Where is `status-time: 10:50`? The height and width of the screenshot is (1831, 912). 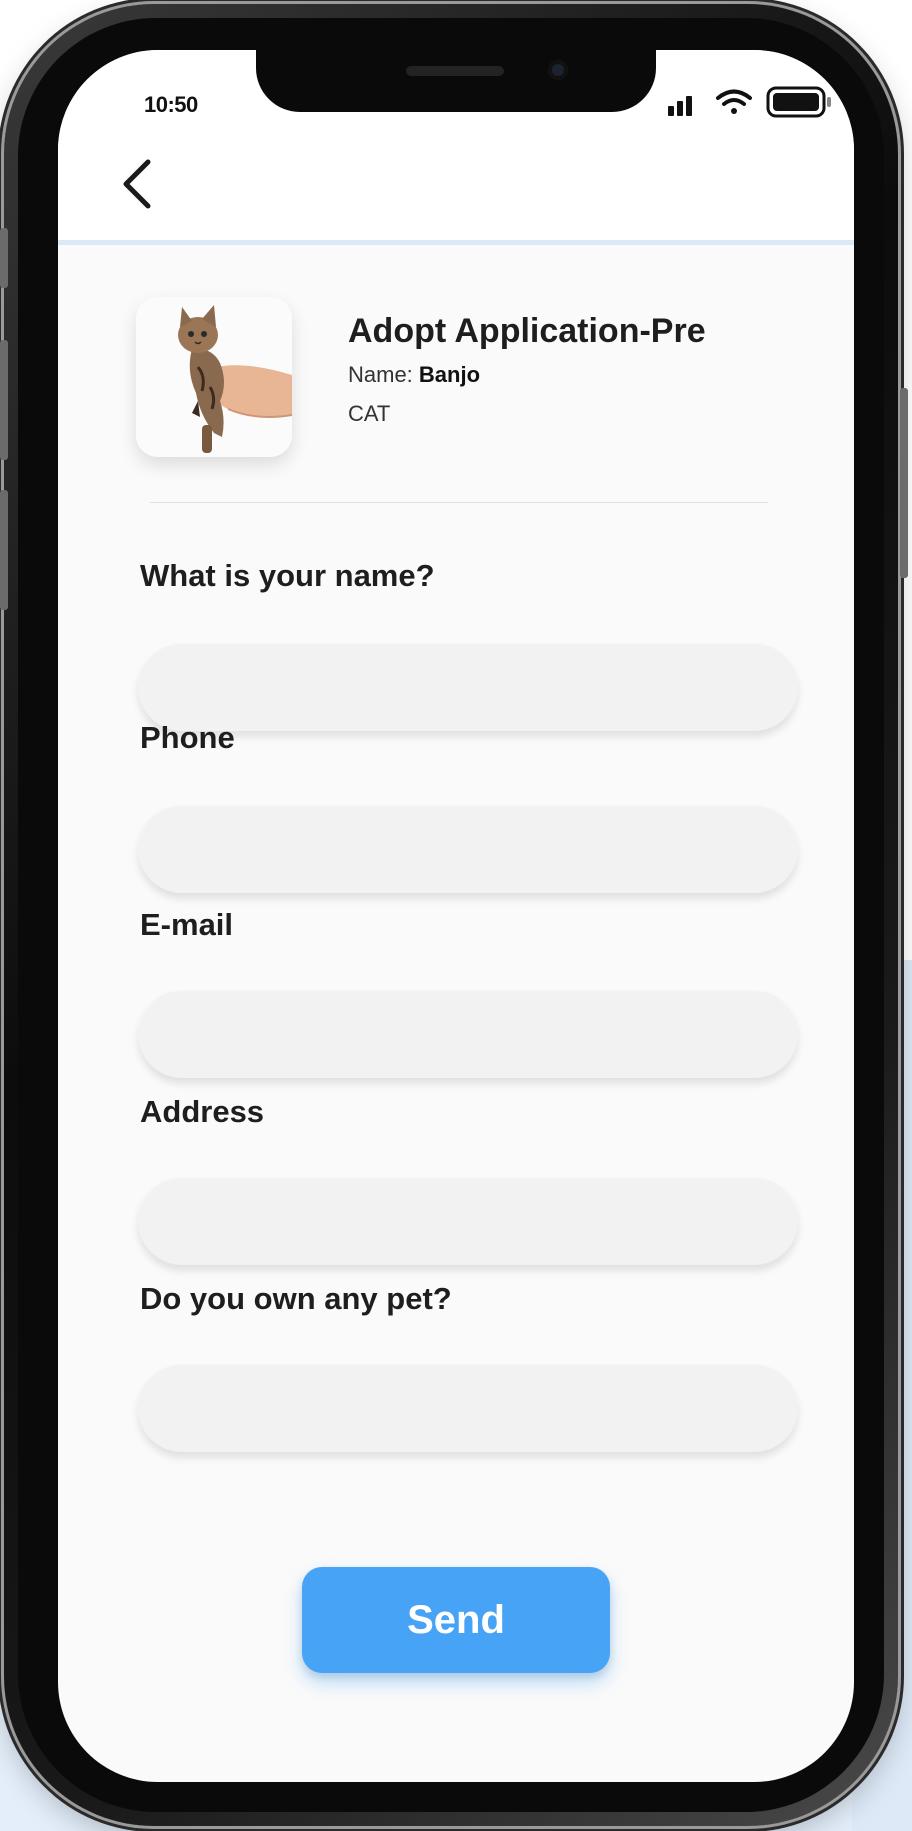
status-time: 10:50 is located at coordinates (171, 104).